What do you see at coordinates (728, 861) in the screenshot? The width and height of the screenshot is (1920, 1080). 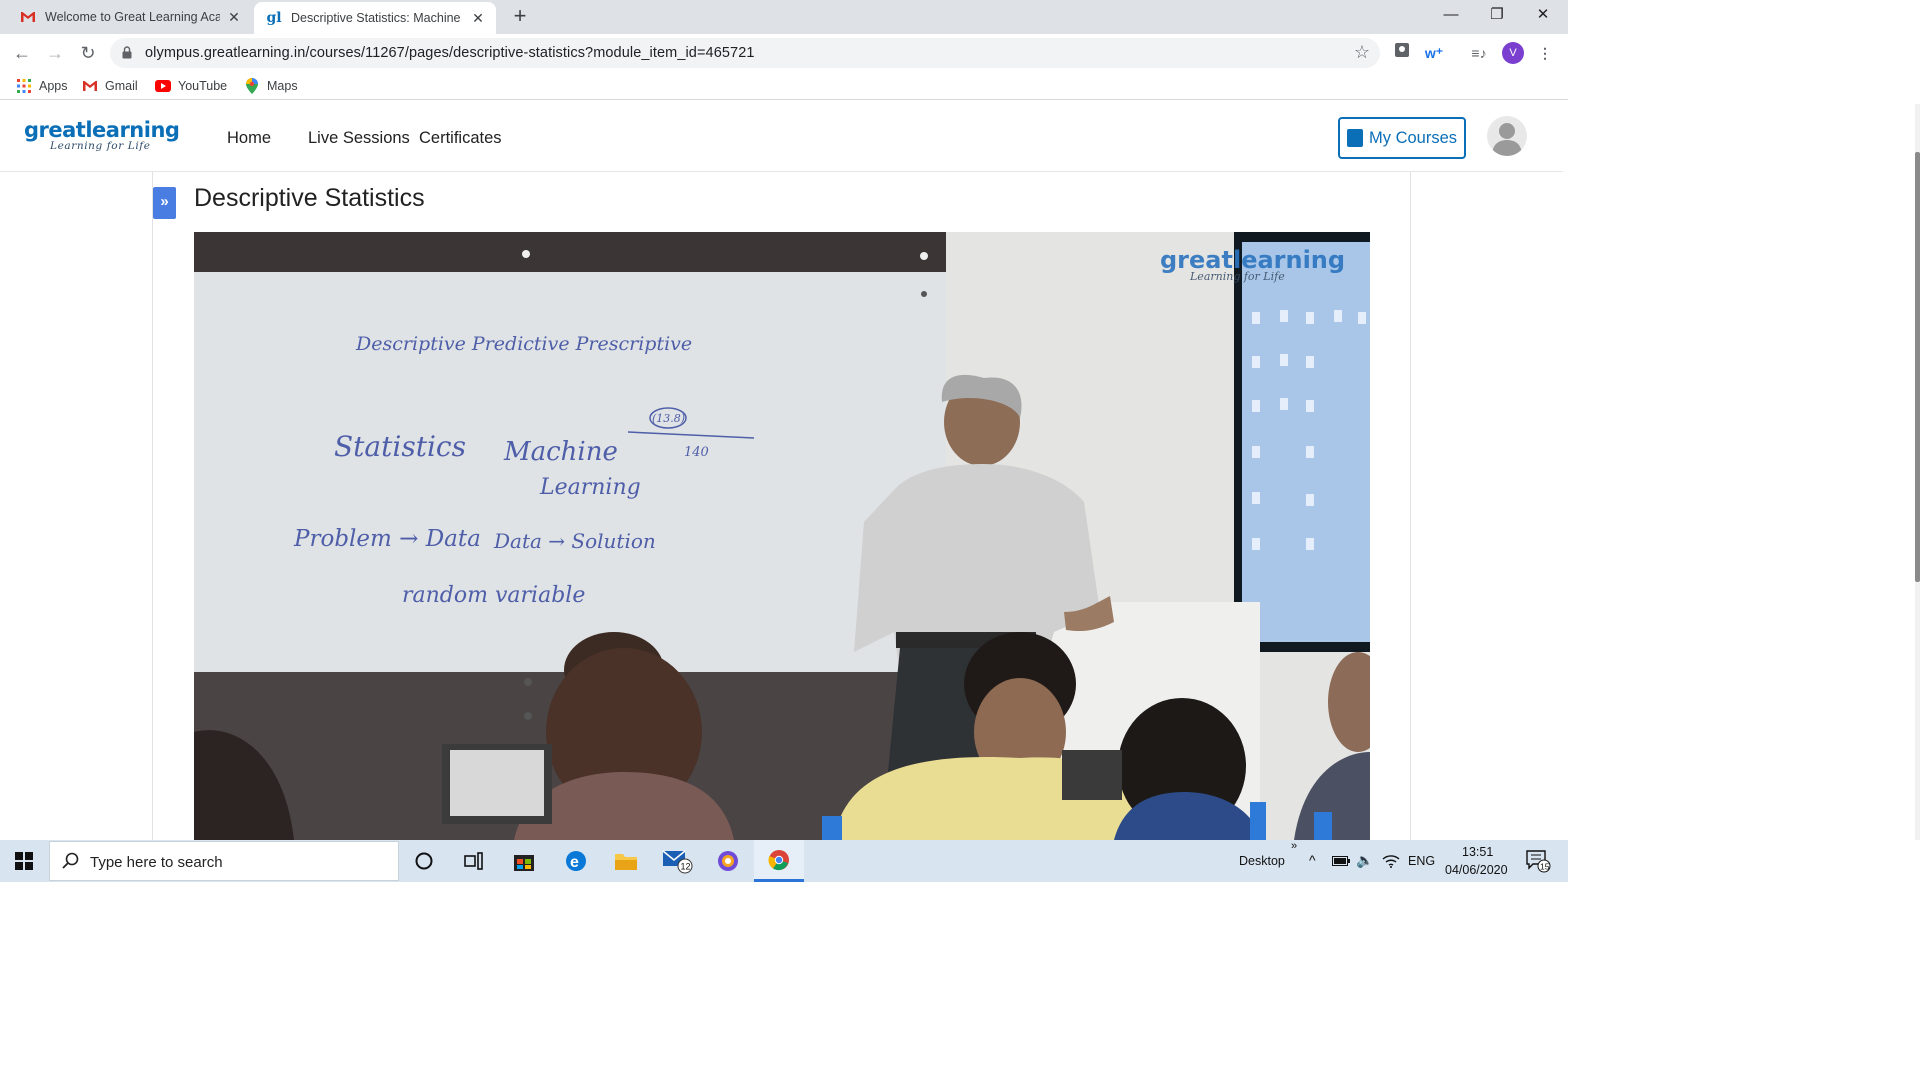 I see `brave-browser-icon` at bounding box center [728, 861].